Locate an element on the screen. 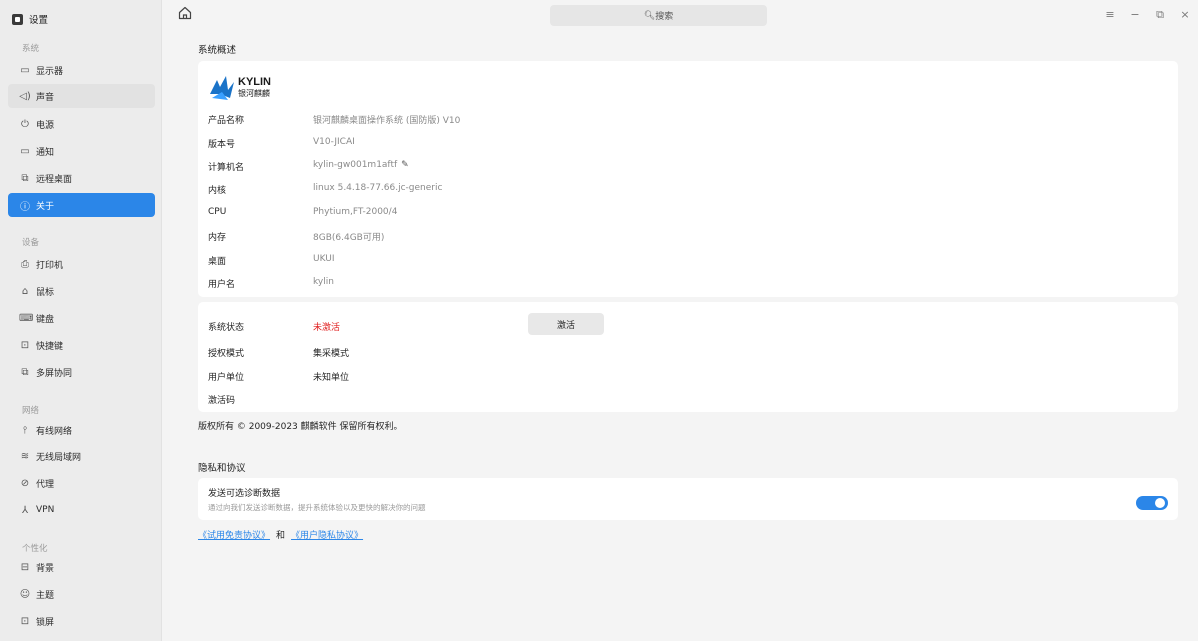 This screenshot has width=1198, height=641. search-input: 🔍︎ 搜索 is located at coordinates (658, 15).